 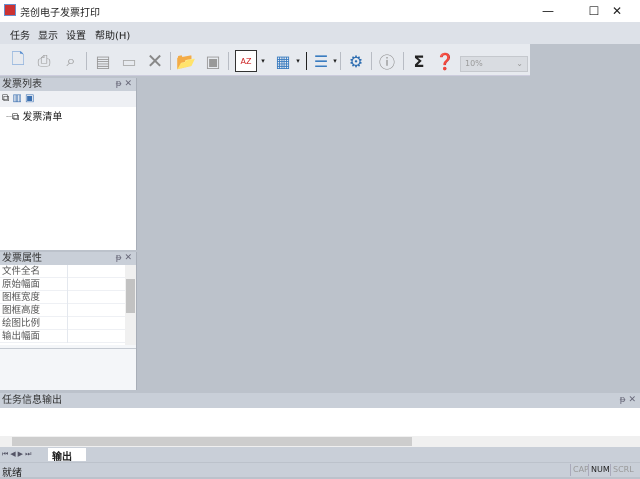 I want to click on close-button: ✕, so click(x=617, y=11).